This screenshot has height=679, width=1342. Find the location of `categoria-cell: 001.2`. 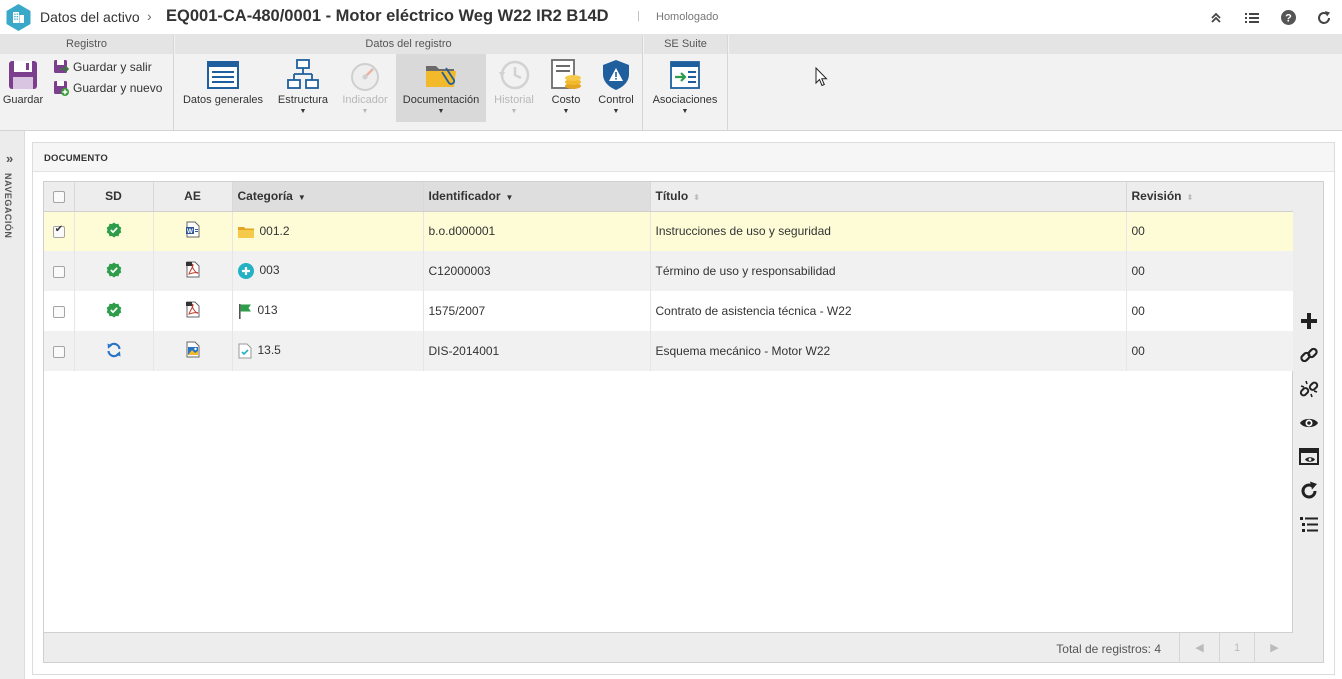

categoria-cell: 001.2 is located at coordinates (328, 231).